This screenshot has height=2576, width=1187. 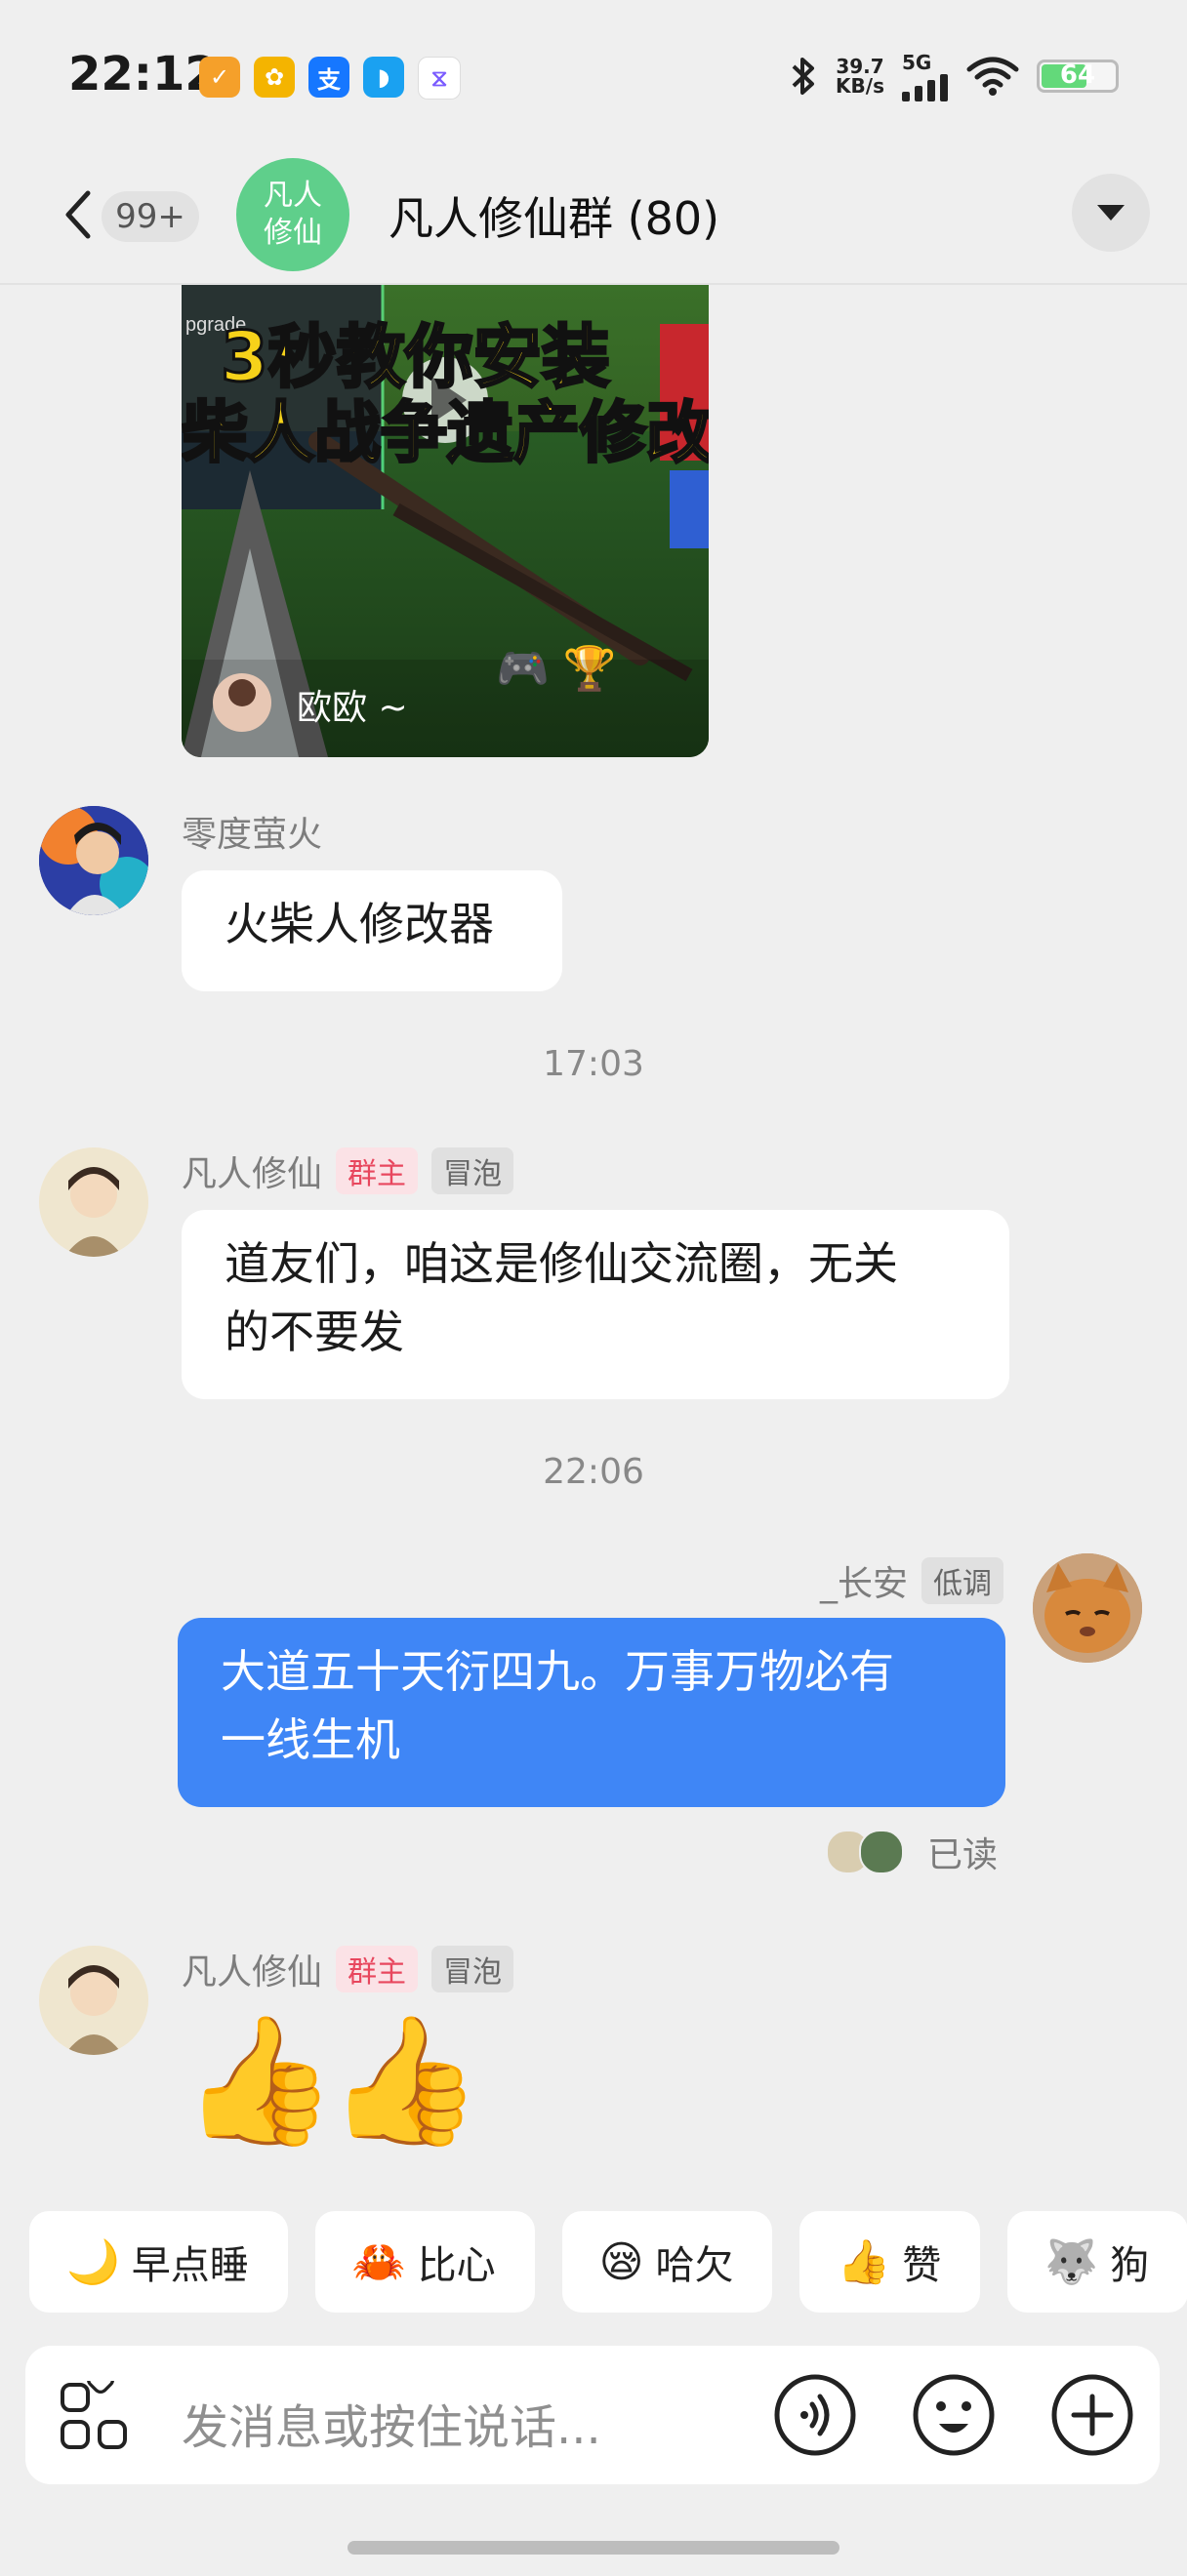 I want to click on voice-icon, so click(x=815, y=2415).